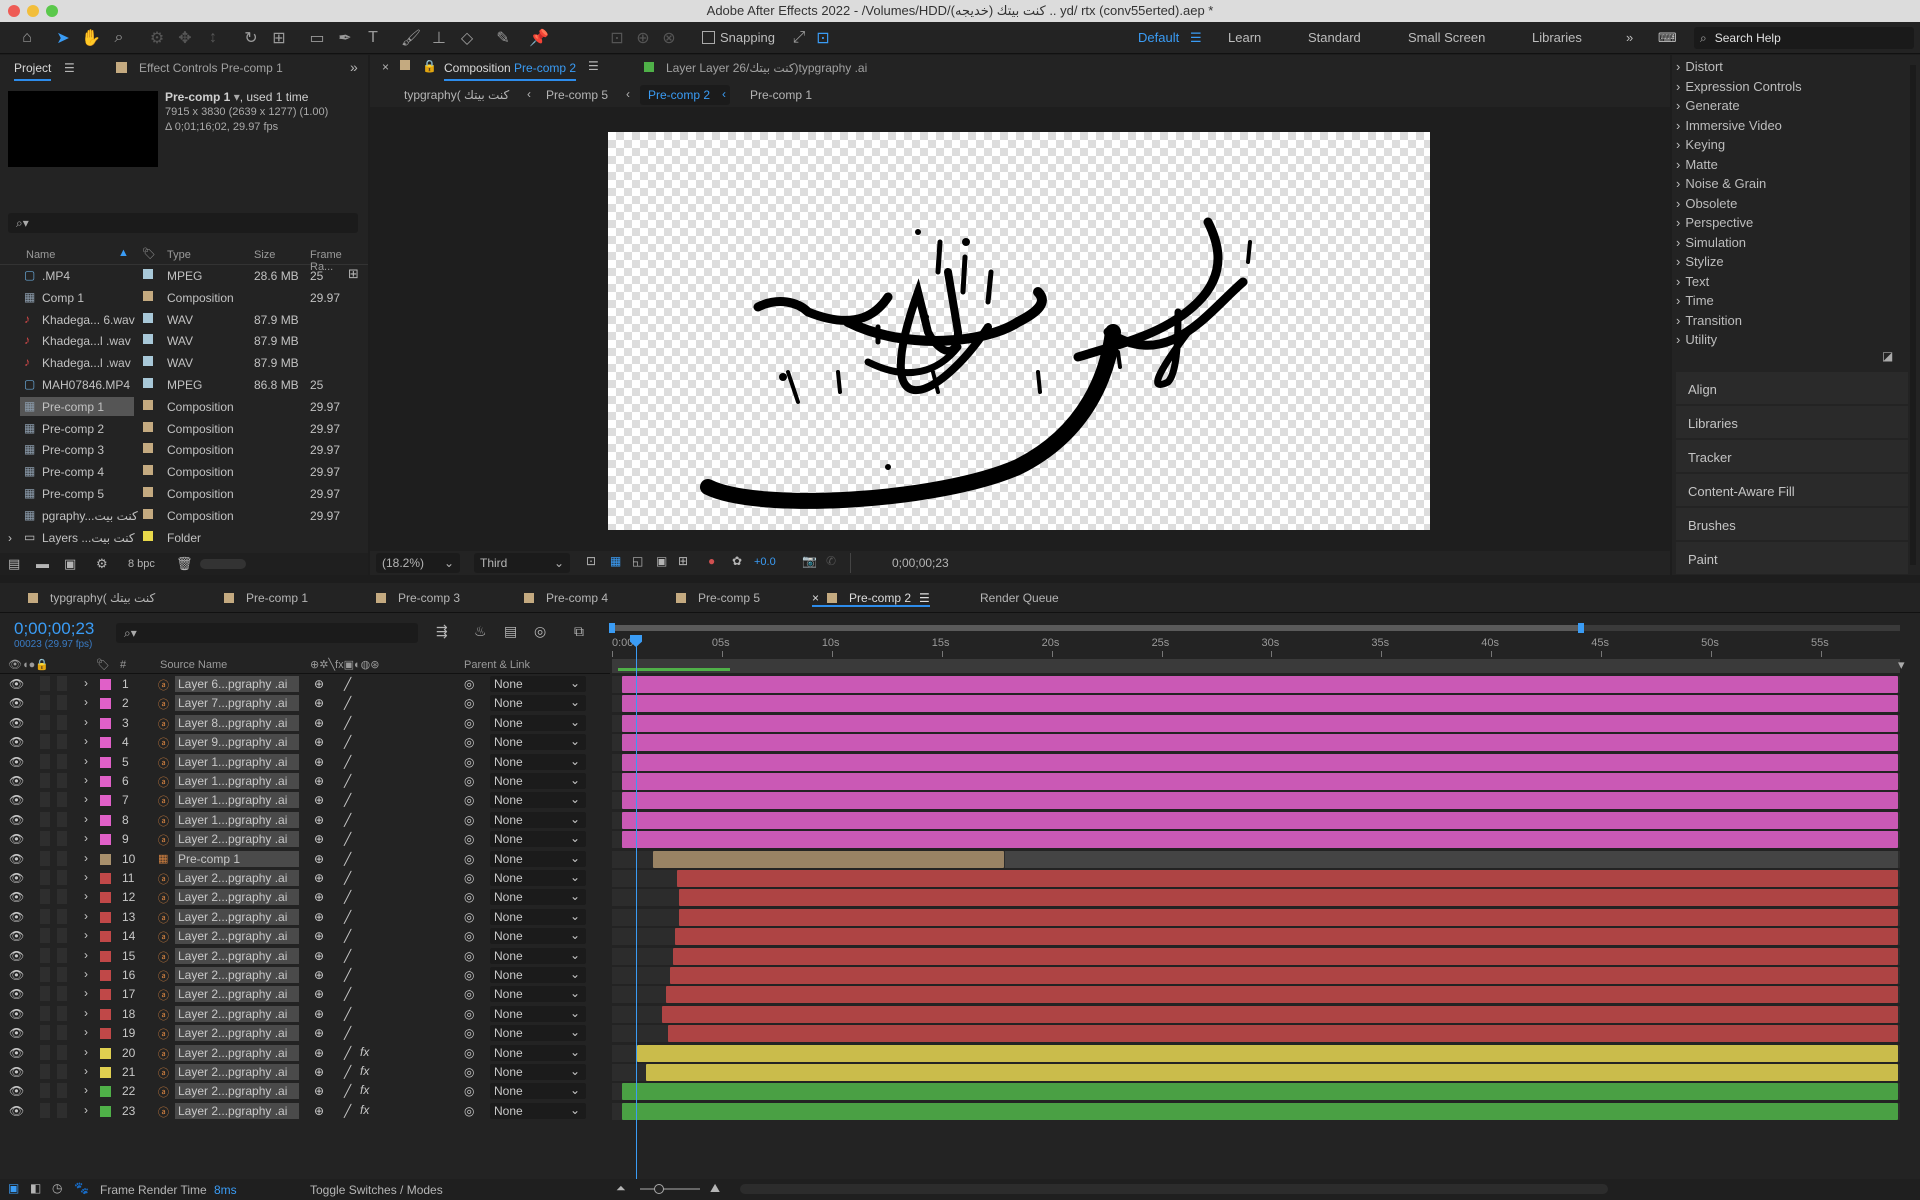 The height and width of the screenshot is (1200, 1920). What do you see at coordinates (456, 95) in the screenshot?
I see `breadcrumb-typography: typgraphy( كنت بيتك` at bounding box center [456, 95].